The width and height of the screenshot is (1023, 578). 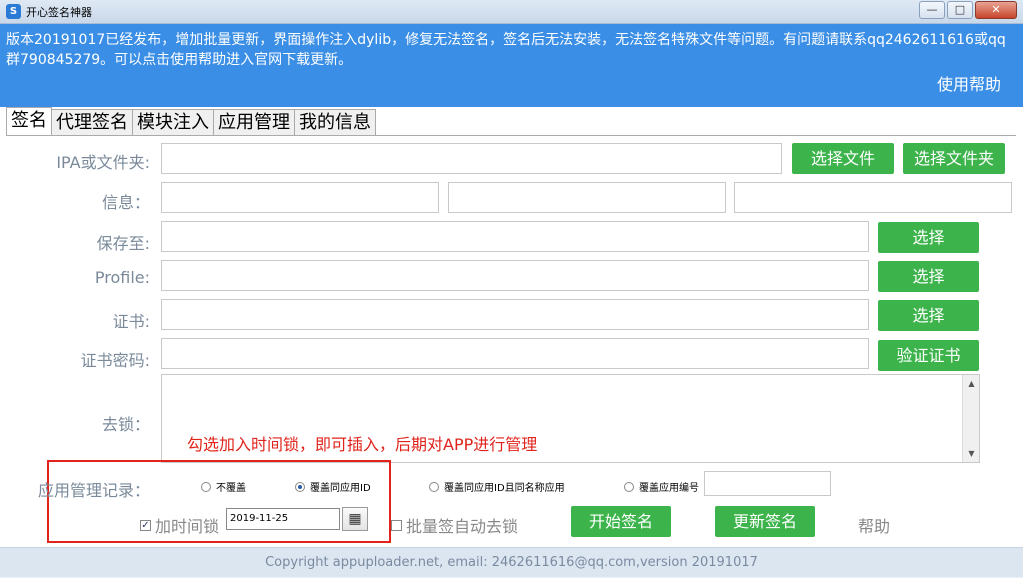 What do you see at coordinates (103, 162) in the screenshot?
I see `ipa-label: IPA或文件夹:` at bounding box center [103, 162].